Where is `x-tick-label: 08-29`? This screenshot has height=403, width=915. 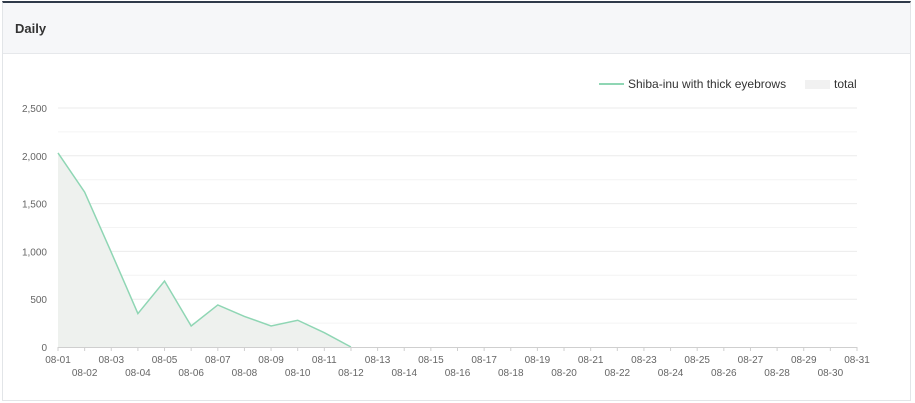
x-tick-label: 08-29 is located at coordinates (804, 360).